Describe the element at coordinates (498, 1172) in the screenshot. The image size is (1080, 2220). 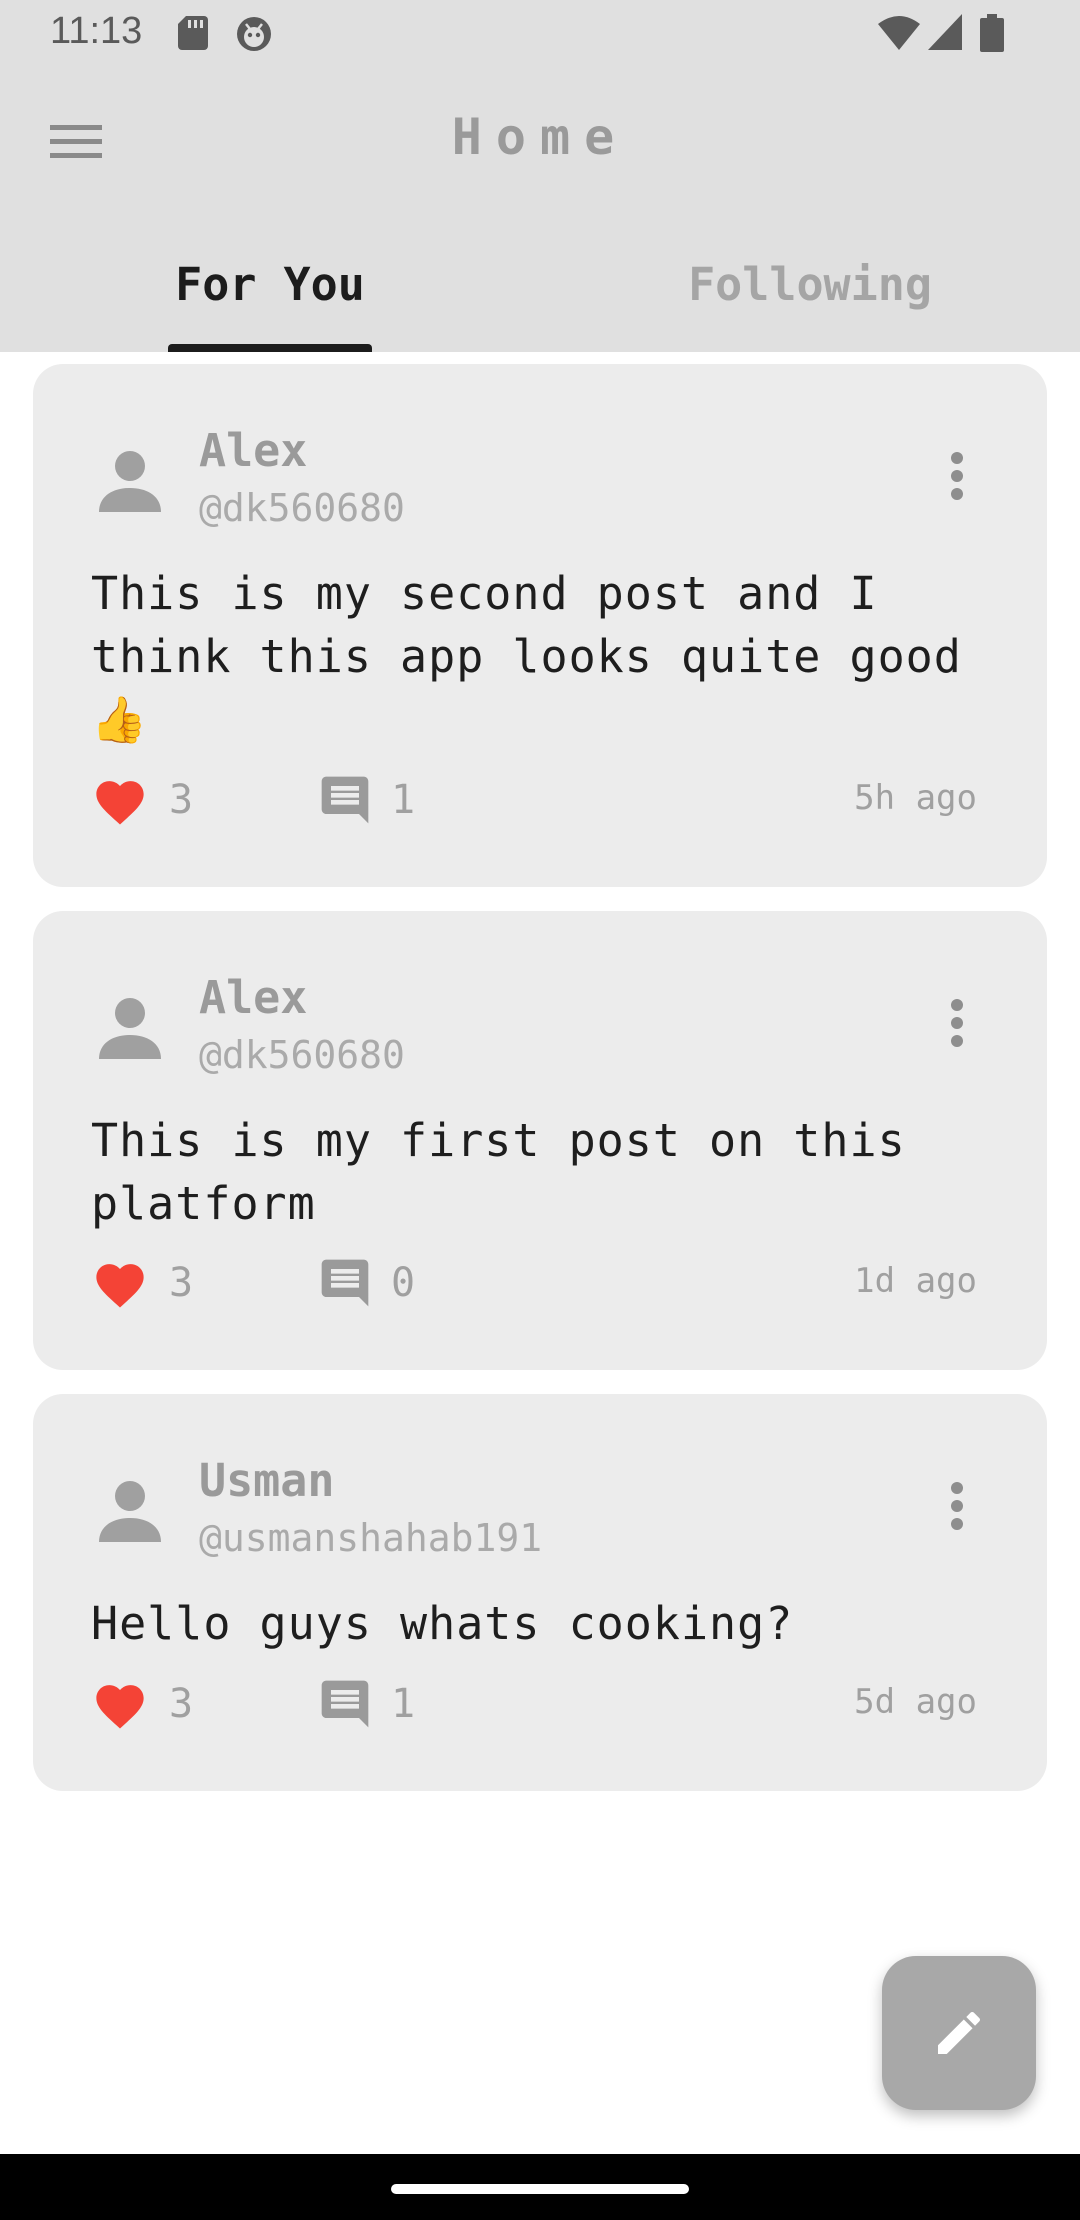
I see `post-body: This is my first post on this platform` at that location.